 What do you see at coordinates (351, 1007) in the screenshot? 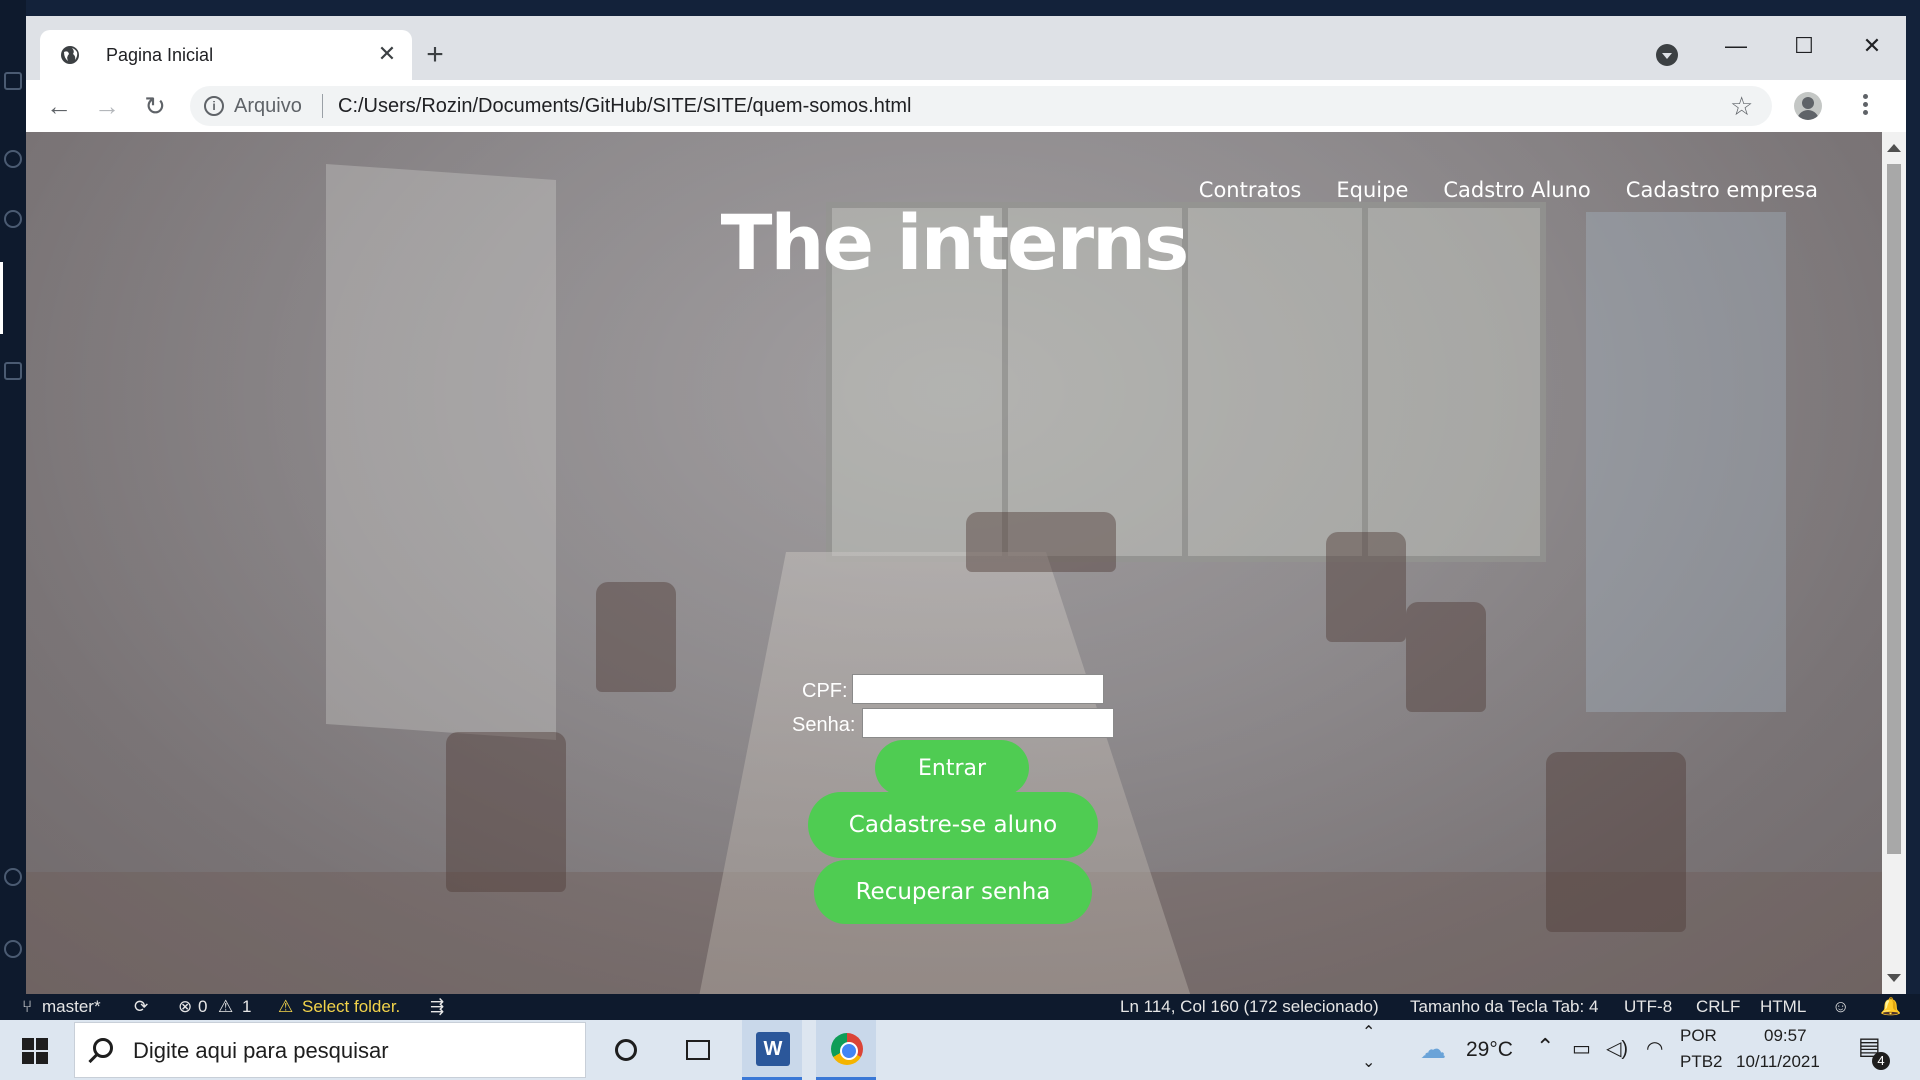
I see `select-folder-status: Select folder.` at bounding box center [351, 1007].